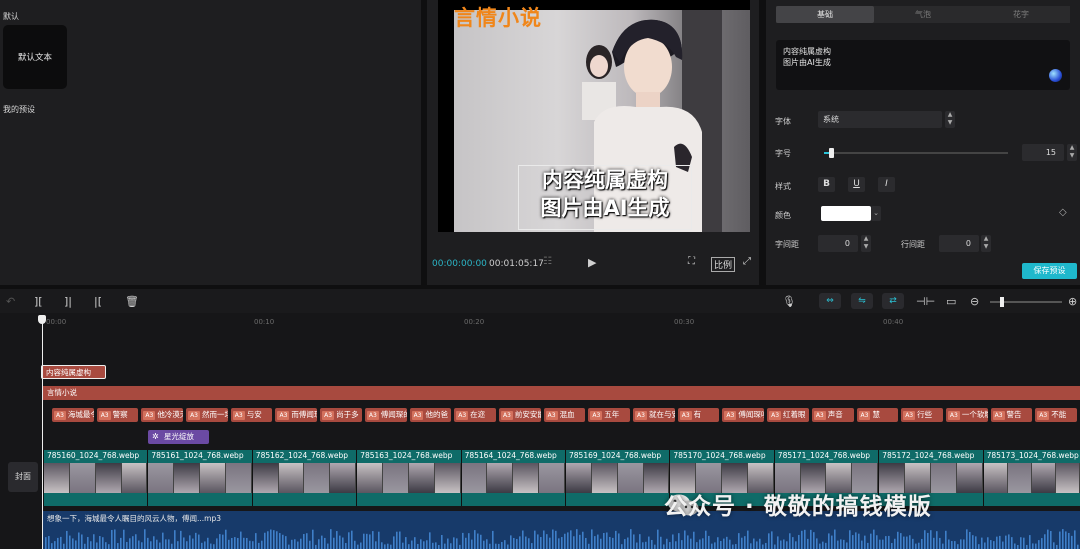 Image resolution: width=1080 pixels, height=549 pixels. What do you see at coordinates (73, 372) in the screenshot?
I see `text-clip: 内容纯属虚构` at bounding box center [73, 372].